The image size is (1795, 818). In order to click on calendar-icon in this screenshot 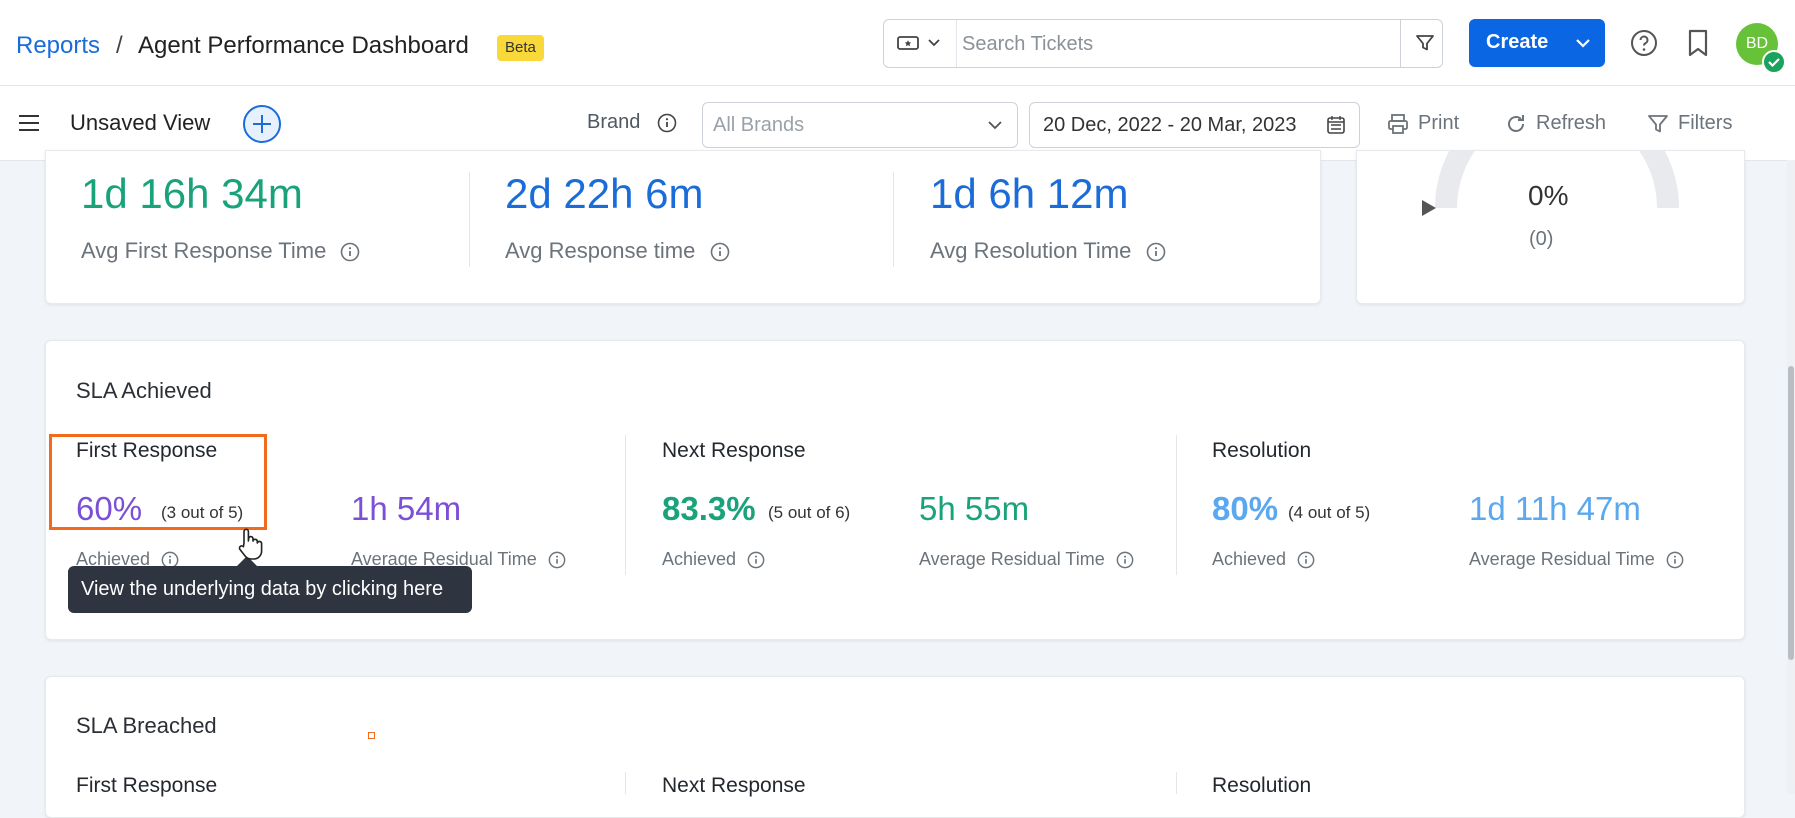, I will do `click(1336, 125)`.